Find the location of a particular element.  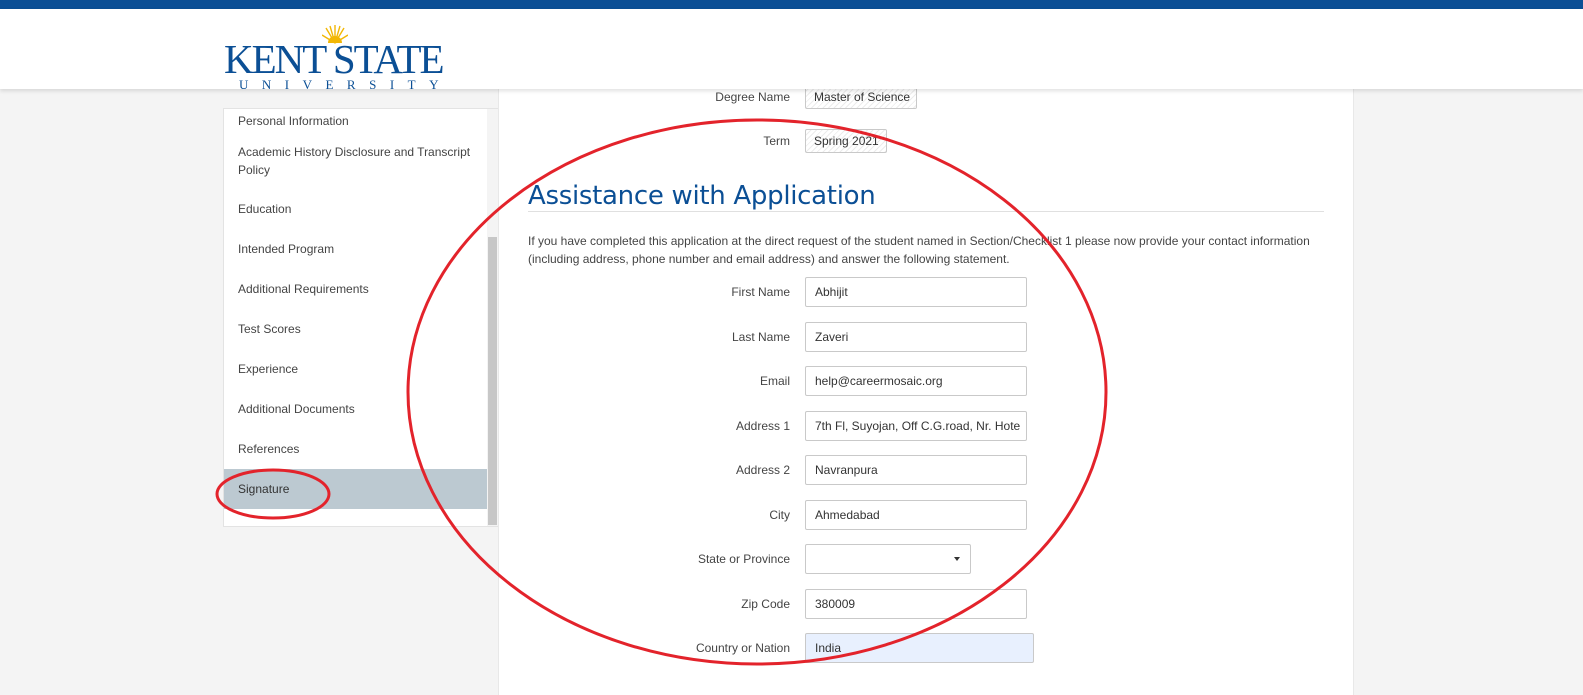

first-name-row: First Name Abhijit is located at coordinates (926, 292).